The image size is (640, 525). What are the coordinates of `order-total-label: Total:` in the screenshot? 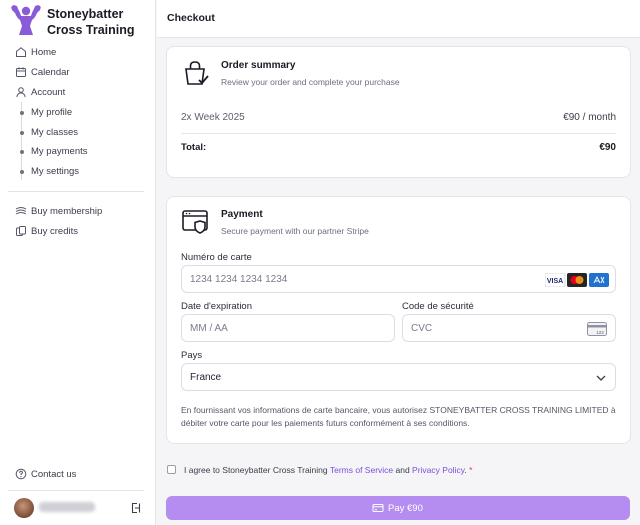 It's located at (194, 147).